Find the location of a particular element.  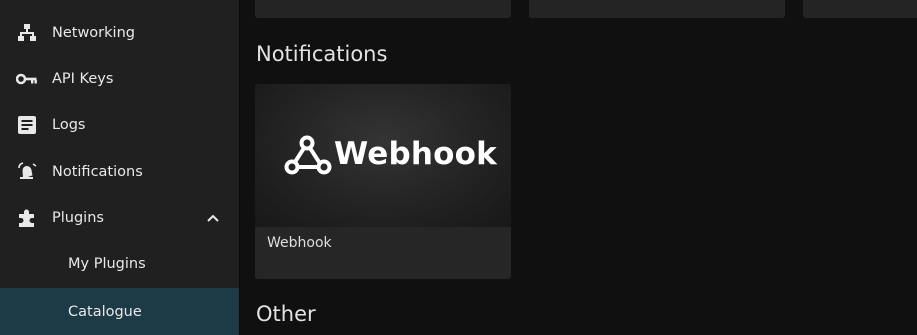

key-icon is located at coordinates (27, 79).